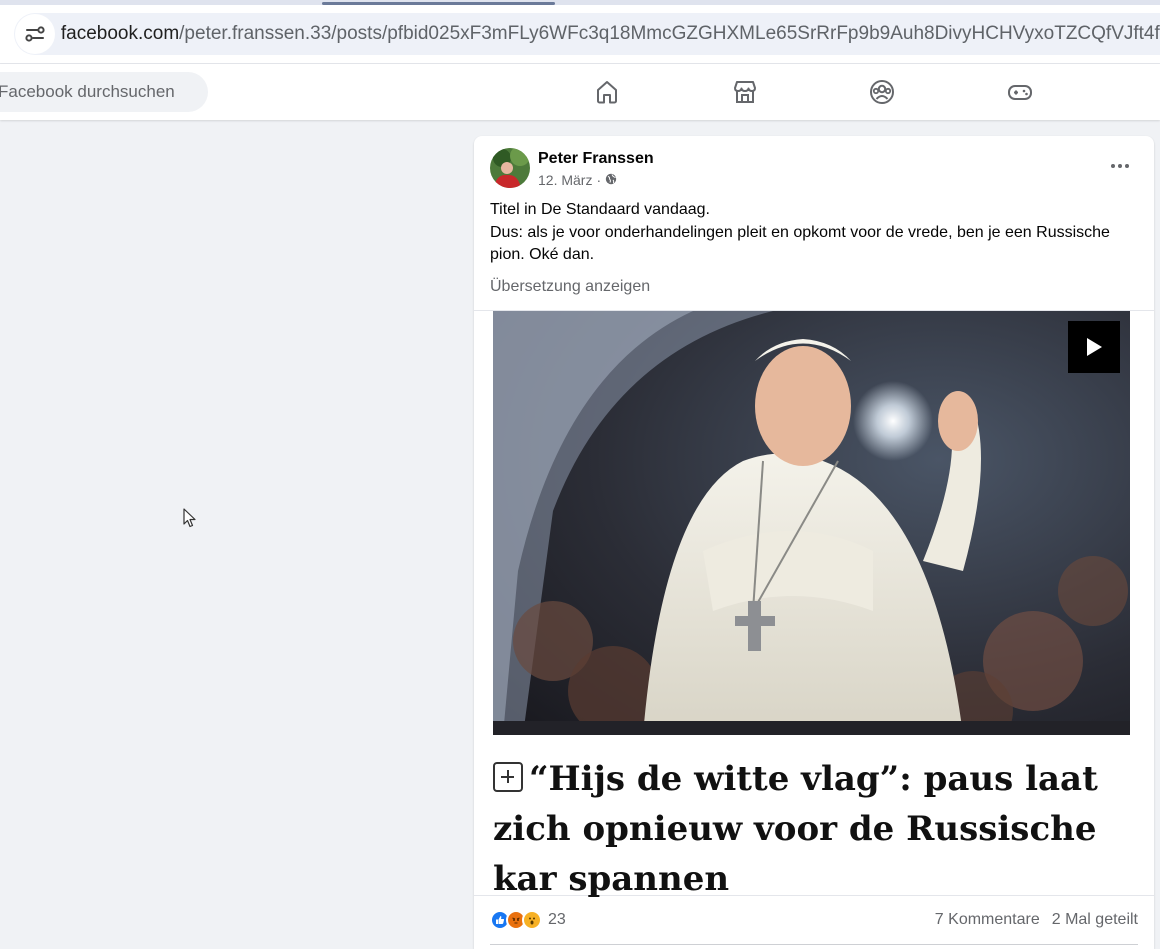 This screenshot has width=1160, height=949. I want to click on search-placeholder: Facebook durchsuchen, so click(87, 91).